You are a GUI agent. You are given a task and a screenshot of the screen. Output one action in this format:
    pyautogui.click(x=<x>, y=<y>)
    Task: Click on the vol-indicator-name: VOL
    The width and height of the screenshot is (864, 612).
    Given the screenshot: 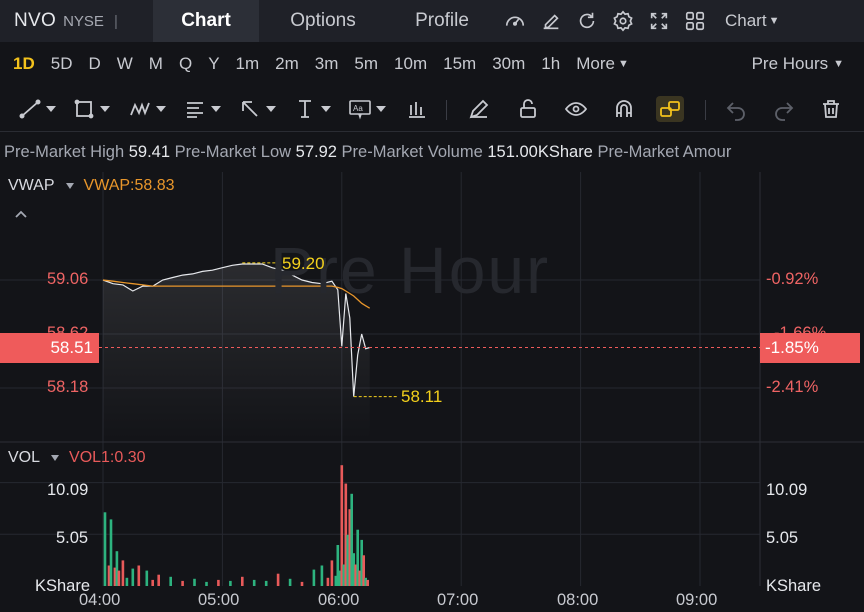 What is the action you would take?
    pyautogui.click(x=24, y=457)
    